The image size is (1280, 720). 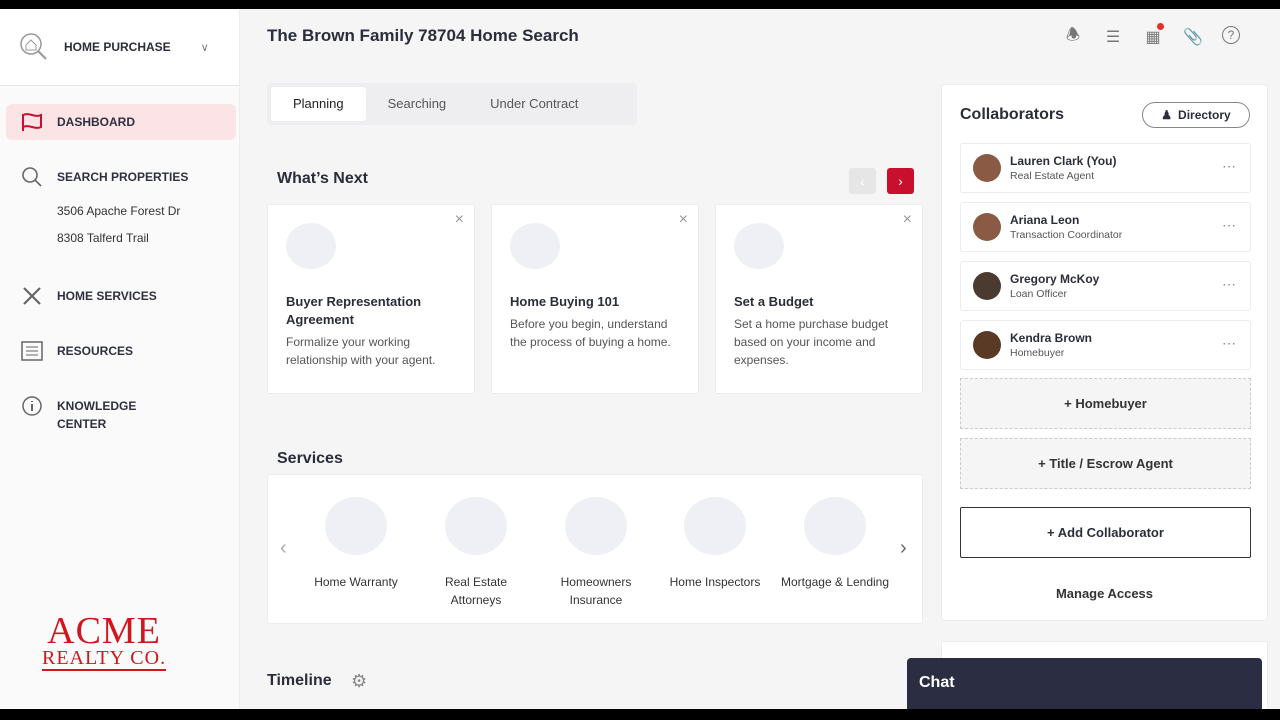 What do you see at coordinates (359, 681) in the screenshot?
I see `gear-icon: ⚙` at bounding box center [359, 681].